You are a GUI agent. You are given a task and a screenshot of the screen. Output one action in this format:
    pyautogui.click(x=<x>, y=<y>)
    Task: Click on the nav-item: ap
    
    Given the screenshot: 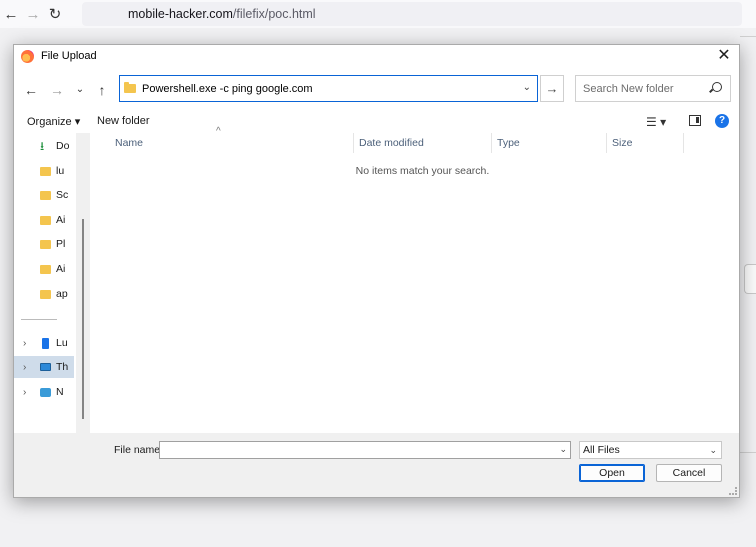 What is the action you would take?
    pyautogui.click(x=44, y=294)
    